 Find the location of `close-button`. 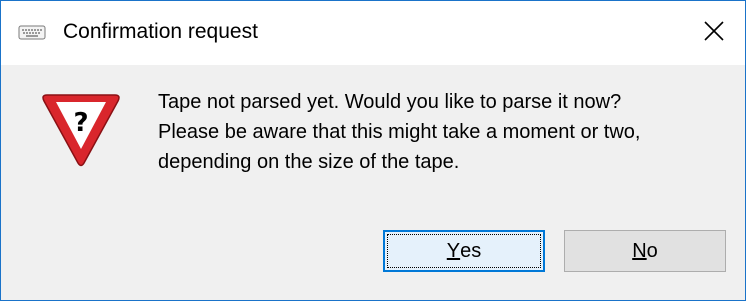

close-button is located at coordinates (714, 33).